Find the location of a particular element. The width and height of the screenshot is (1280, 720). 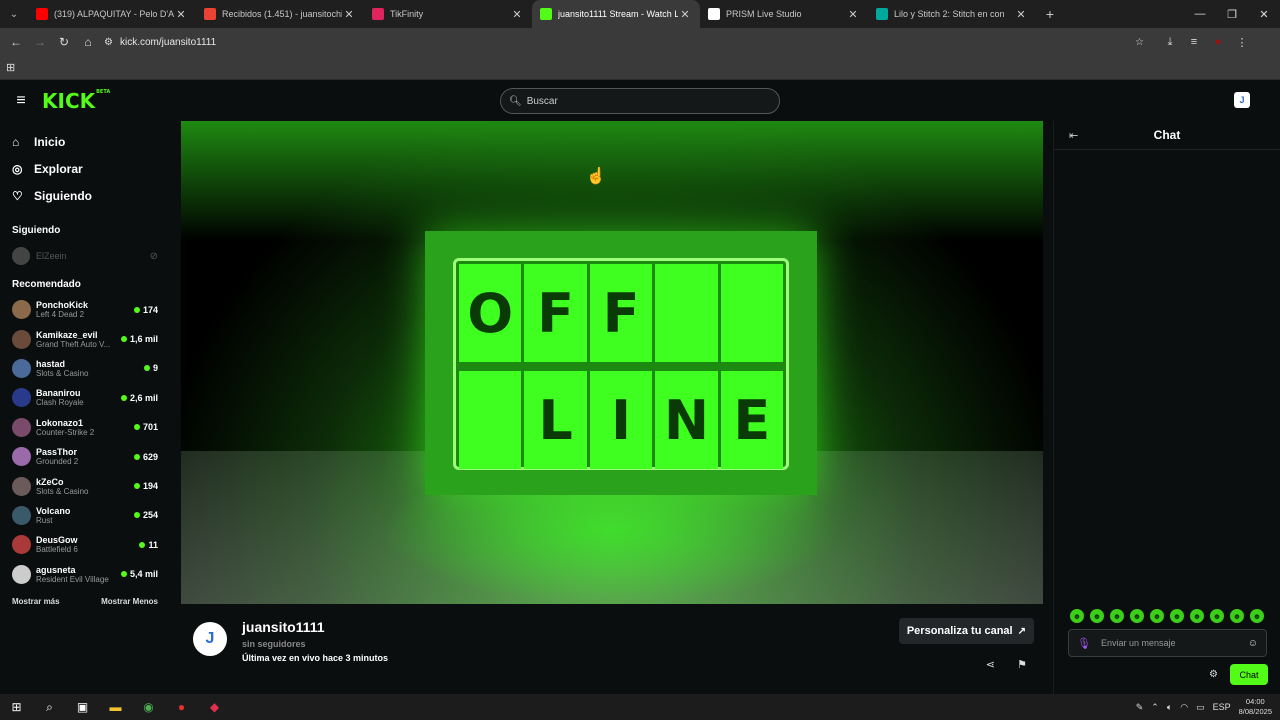

user-avatar: J is located at coordinates (1242, 100).